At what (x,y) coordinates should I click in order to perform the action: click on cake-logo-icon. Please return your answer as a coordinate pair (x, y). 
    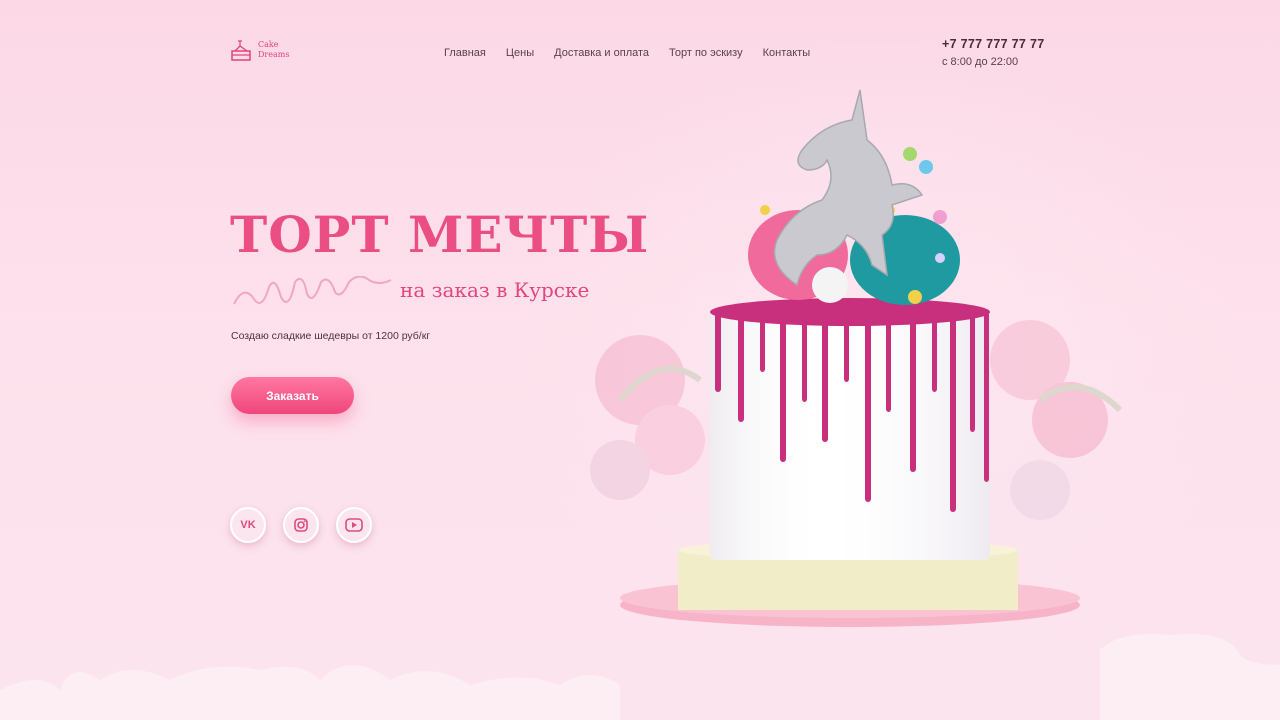
    Looking at the image, I should click on (241, 50).